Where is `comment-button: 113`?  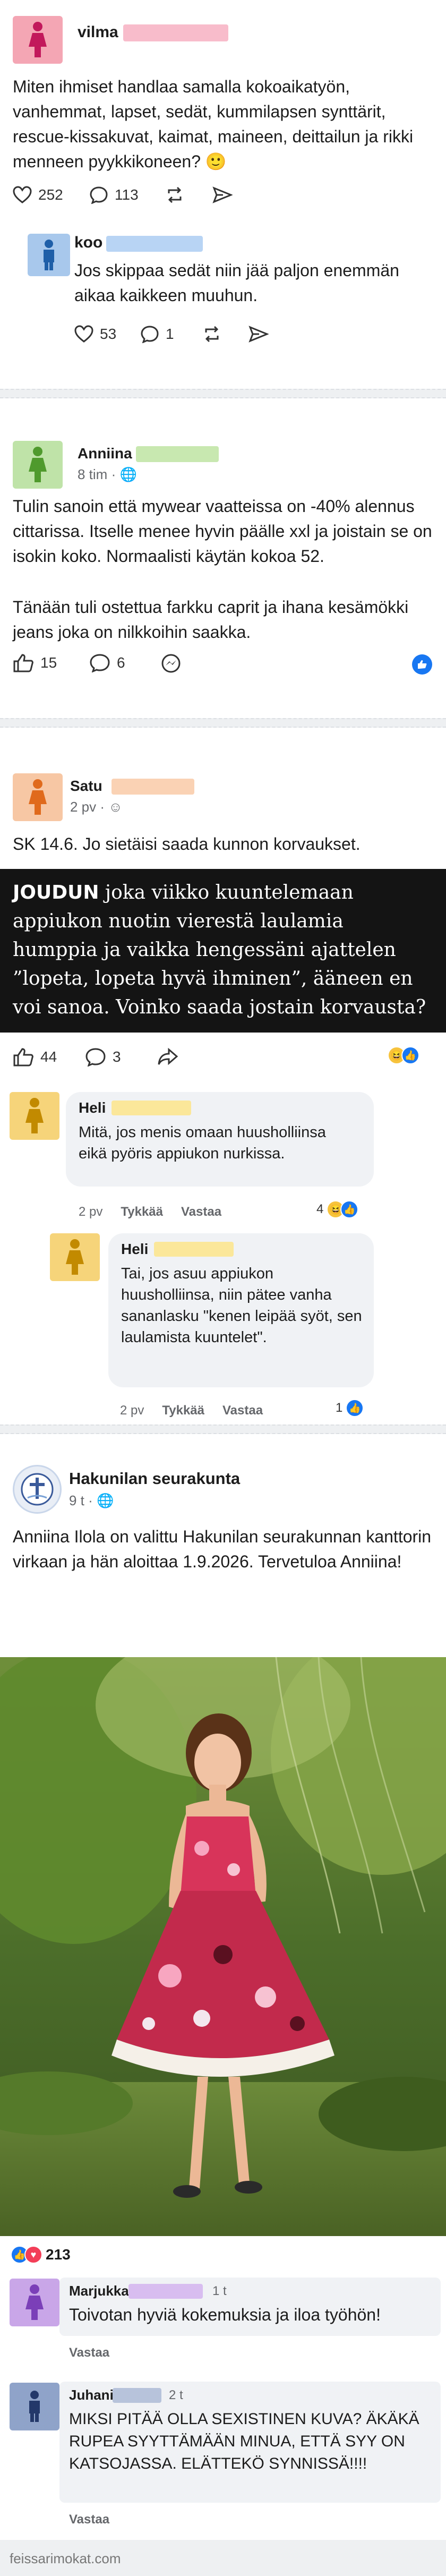
comment-button: 113 is located at coordinates (114, 195).